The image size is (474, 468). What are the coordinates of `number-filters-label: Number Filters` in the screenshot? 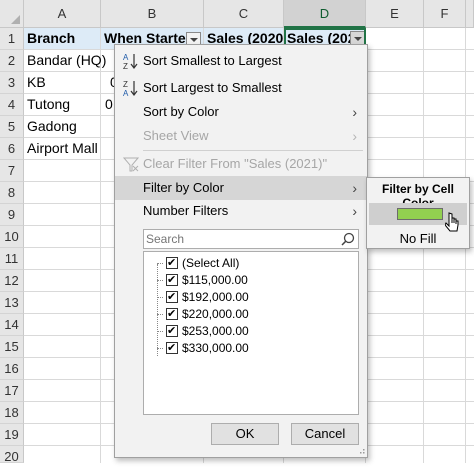 It's located at (186, 210).